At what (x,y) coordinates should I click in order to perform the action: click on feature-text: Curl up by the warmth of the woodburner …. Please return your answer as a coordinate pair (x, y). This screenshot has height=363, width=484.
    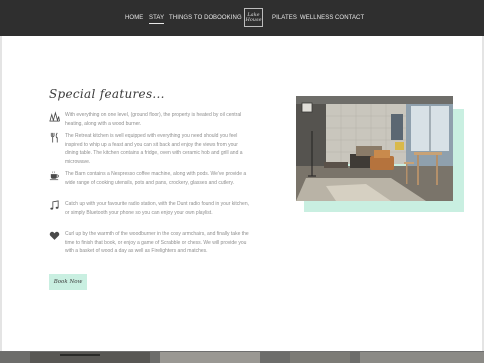
    Looking at the image, I should click on (157, 243).